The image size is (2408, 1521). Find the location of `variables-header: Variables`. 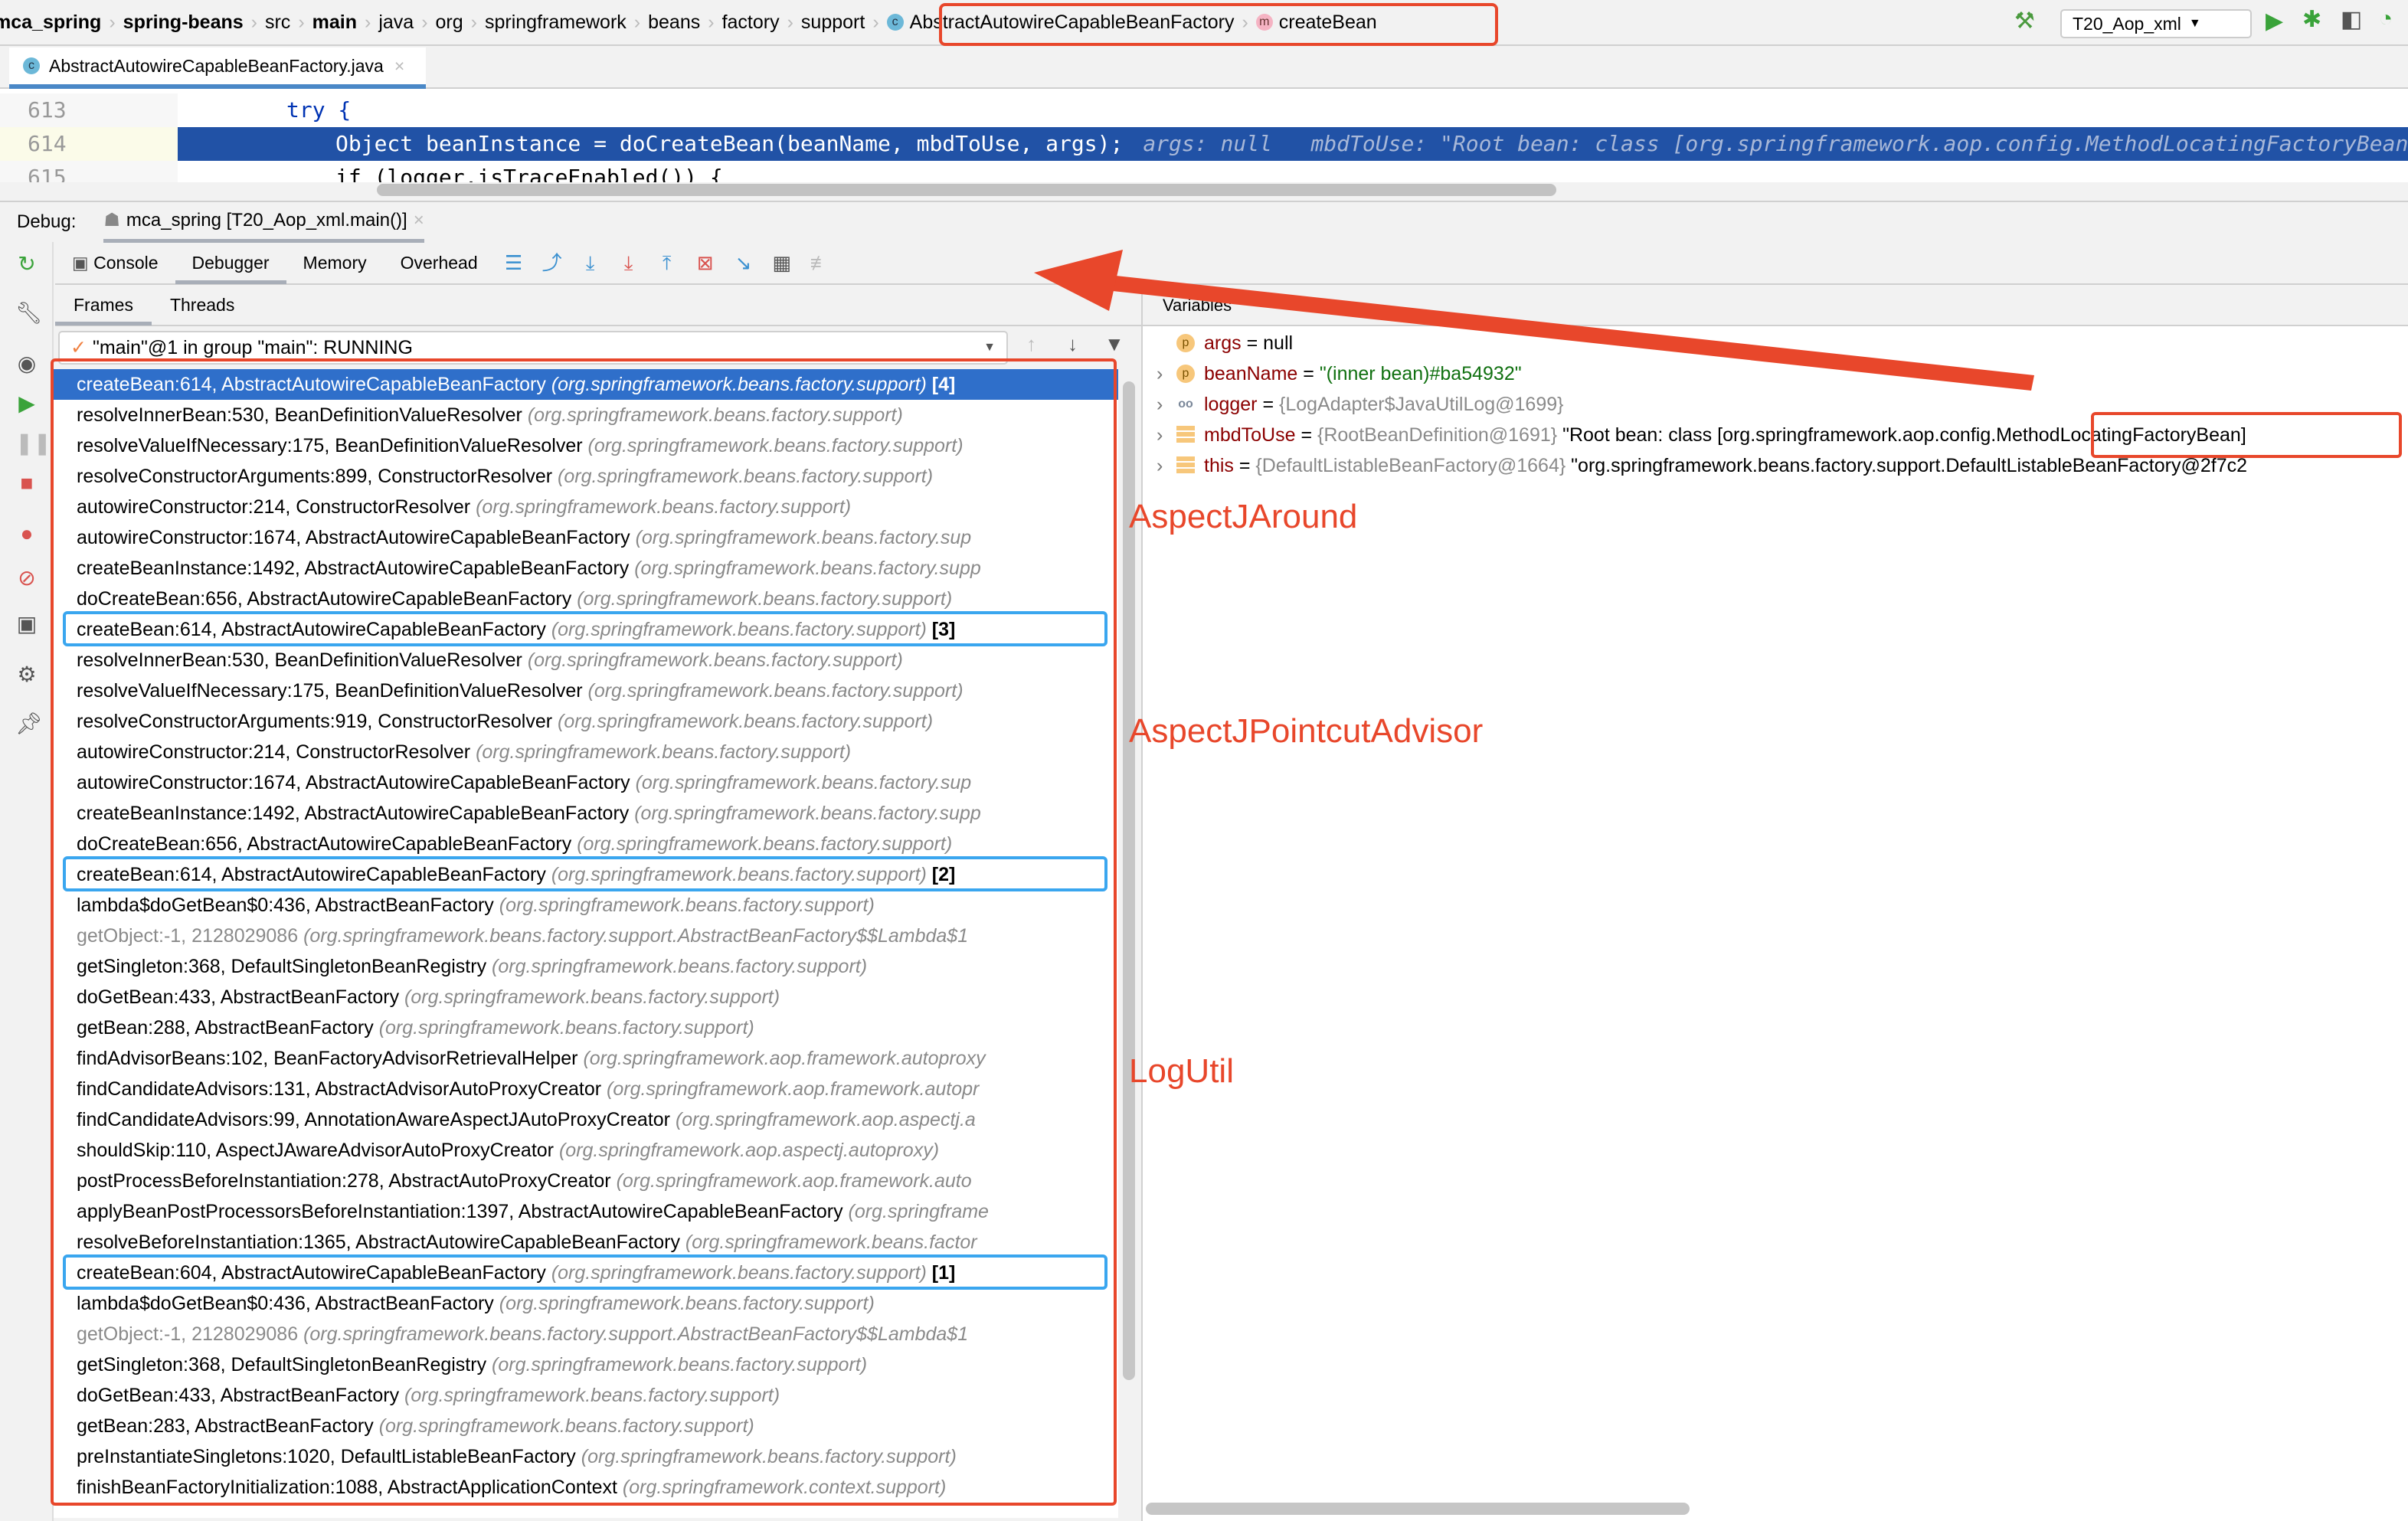

variables-header: Variables is located at coordinates (1775, 305).